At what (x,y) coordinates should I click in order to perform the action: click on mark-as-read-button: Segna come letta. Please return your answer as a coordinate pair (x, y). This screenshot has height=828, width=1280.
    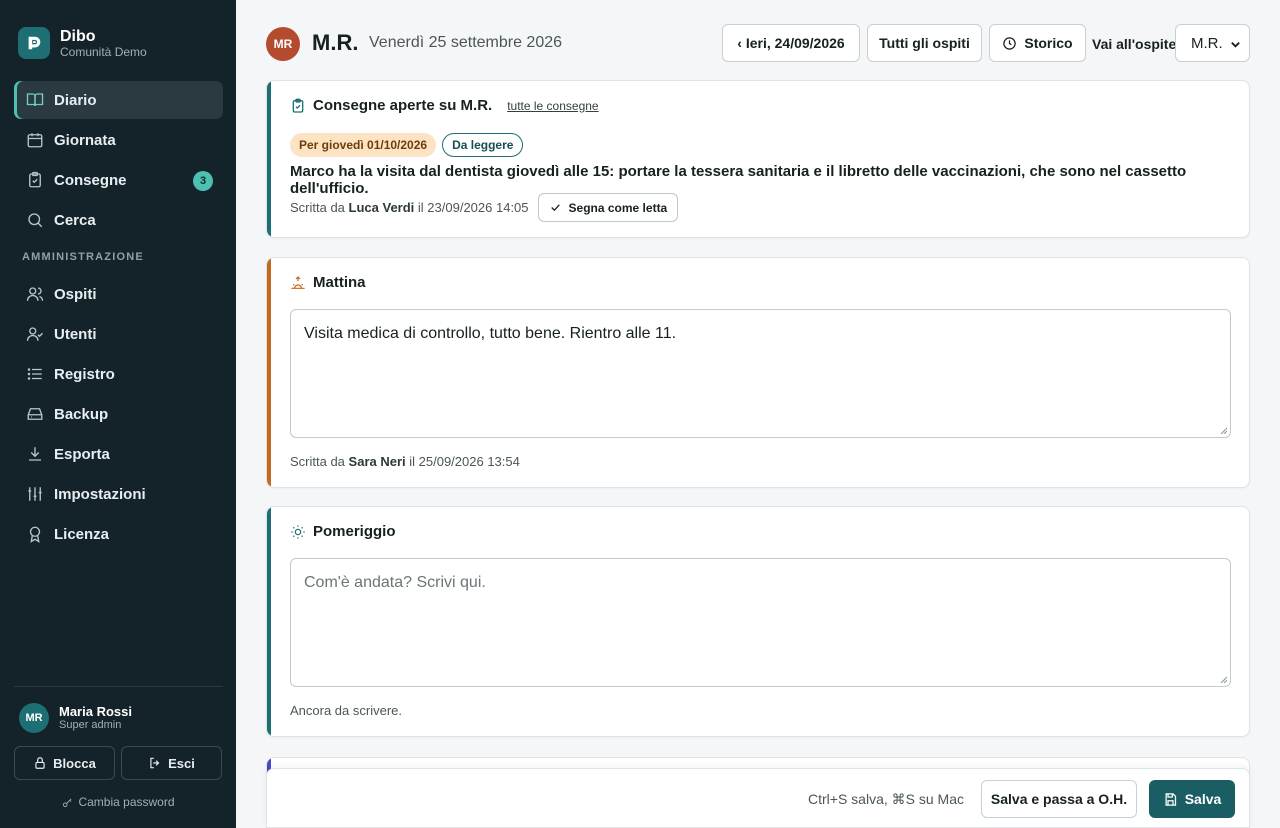
    Looking at the image, I should click on (608, 207).